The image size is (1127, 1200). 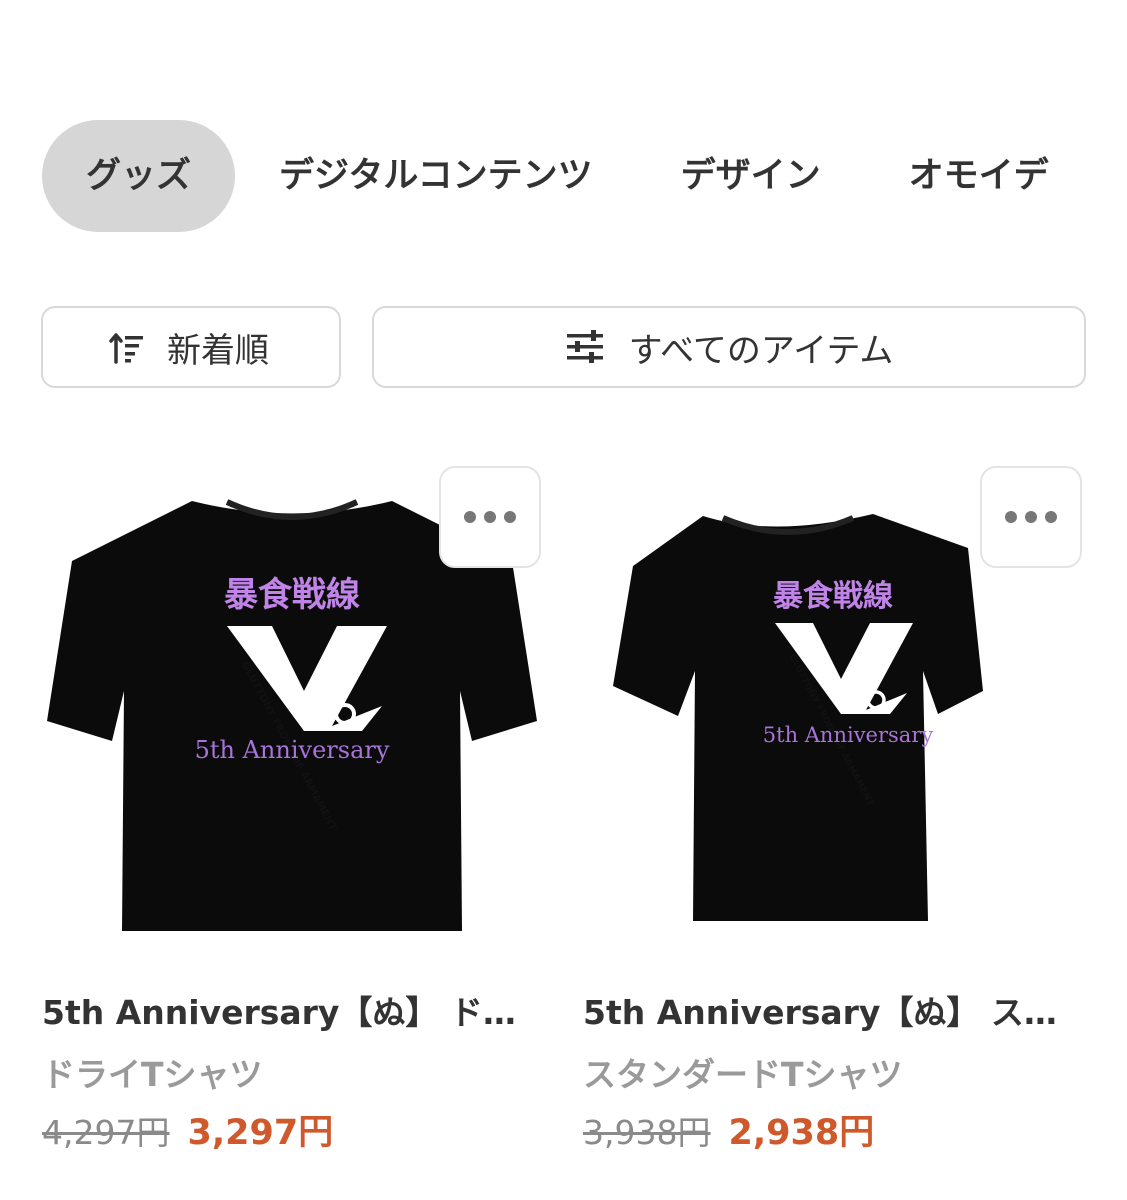 I want to click on sliders-icon, so click(x=584, y=346).